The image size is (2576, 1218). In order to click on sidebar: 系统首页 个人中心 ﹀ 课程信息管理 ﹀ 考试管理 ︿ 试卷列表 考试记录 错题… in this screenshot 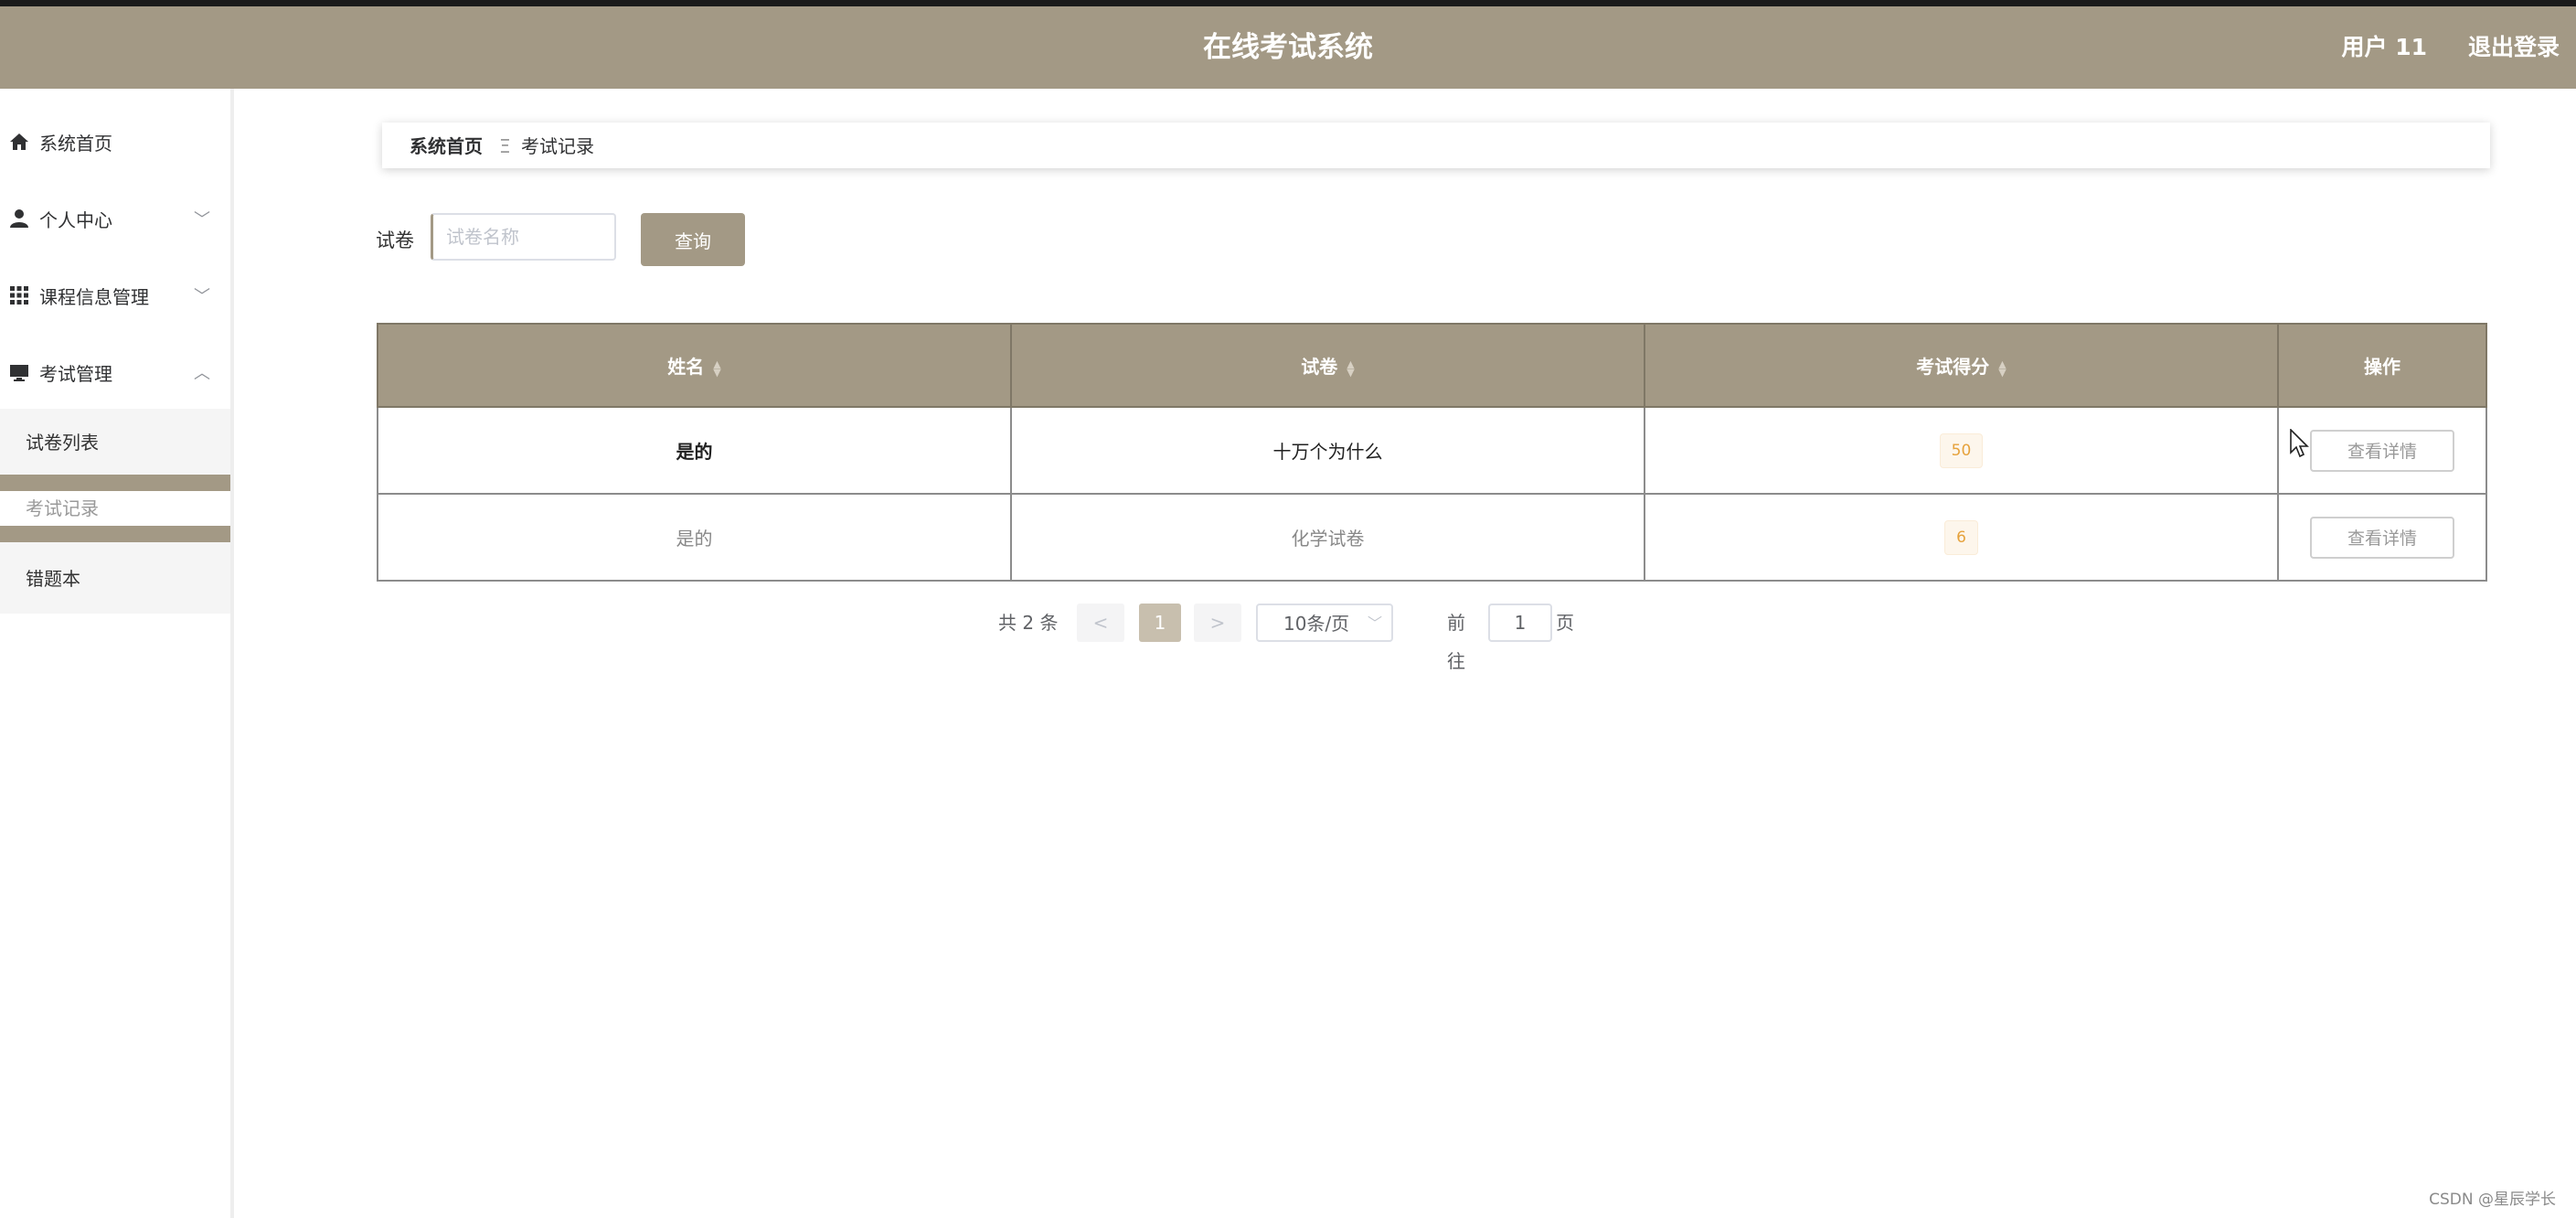, I will do `click(117, 653)`.